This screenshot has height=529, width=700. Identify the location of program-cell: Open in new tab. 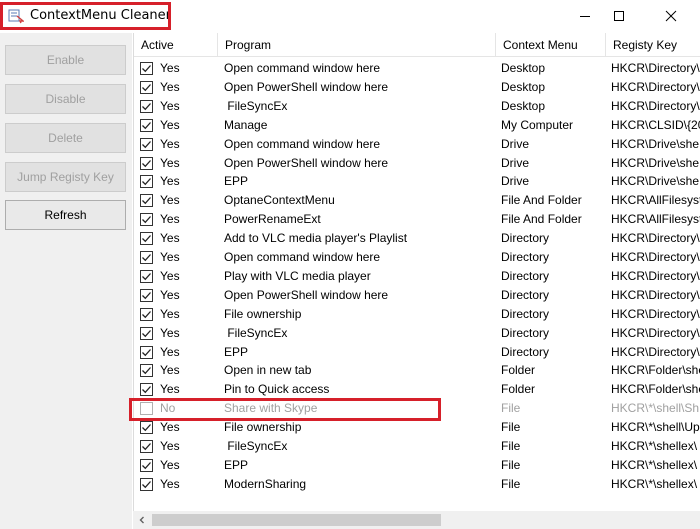
(268, 370).